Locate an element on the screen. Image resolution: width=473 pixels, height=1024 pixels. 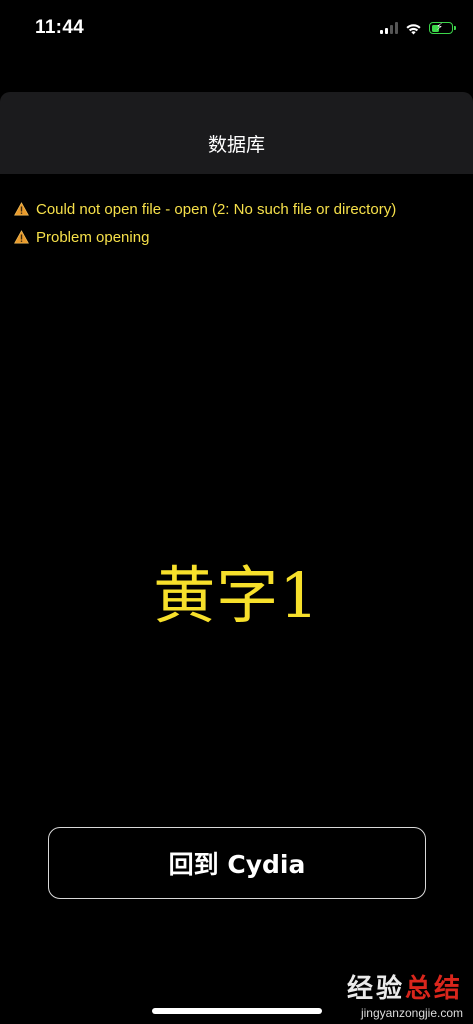
cellular-signal-icon is located at coordinates (389, 28).